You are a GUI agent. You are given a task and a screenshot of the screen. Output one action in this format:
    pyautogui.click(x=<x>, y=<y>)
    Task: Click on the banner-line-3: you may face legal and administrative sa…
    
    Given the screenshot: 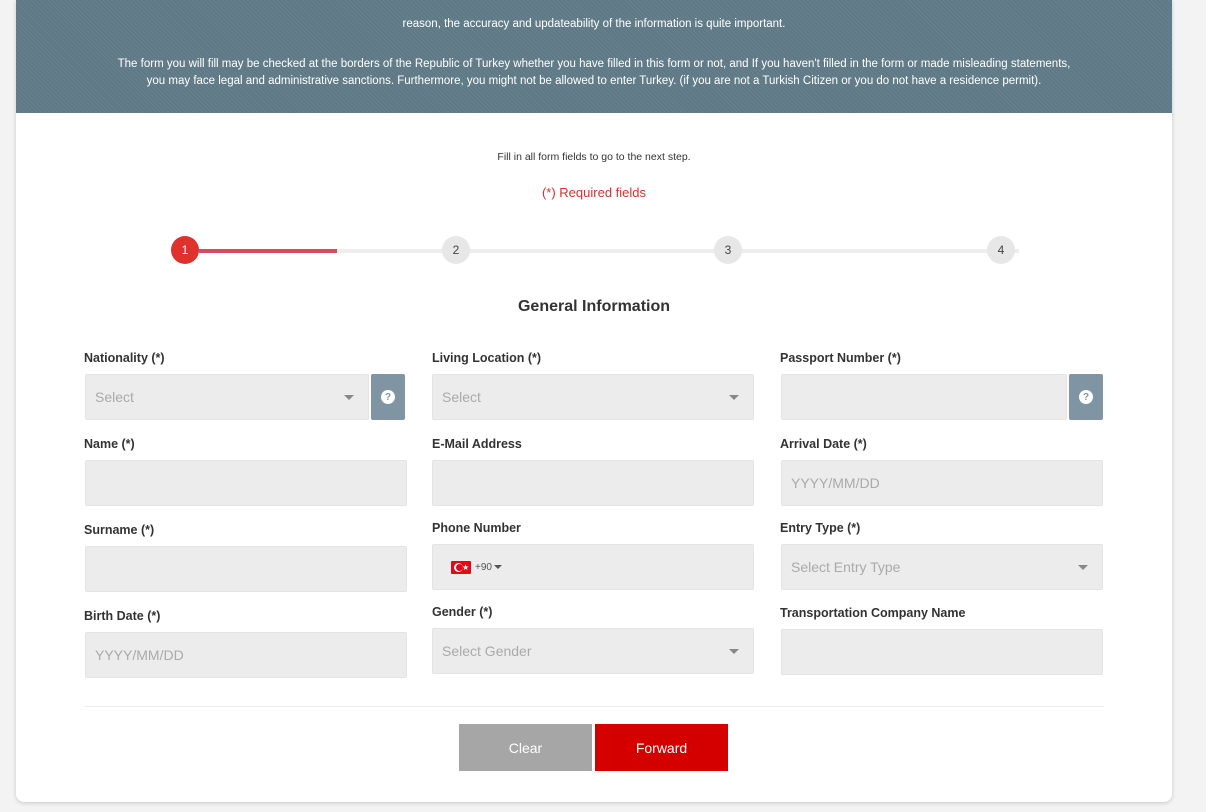 What is the action you would take?
    pyautogui.click(x=594, y=81)
    